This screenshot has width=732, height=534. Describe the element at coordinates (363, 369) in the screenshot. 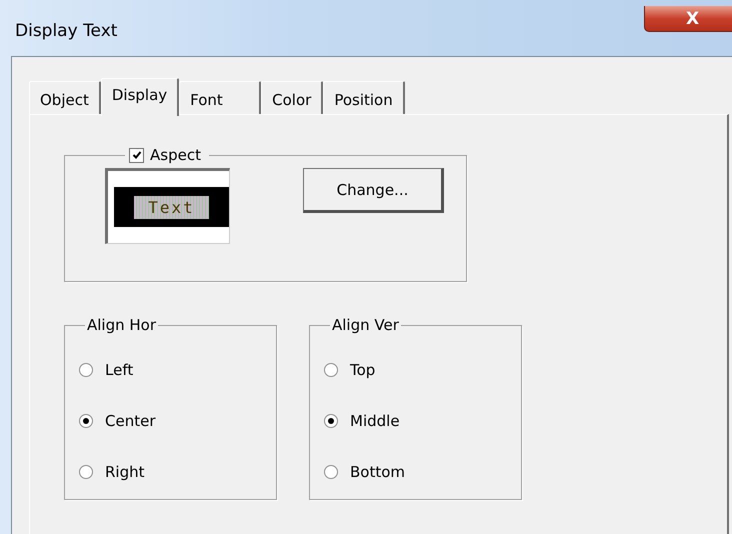

I see `radio-label: Top` at that location.